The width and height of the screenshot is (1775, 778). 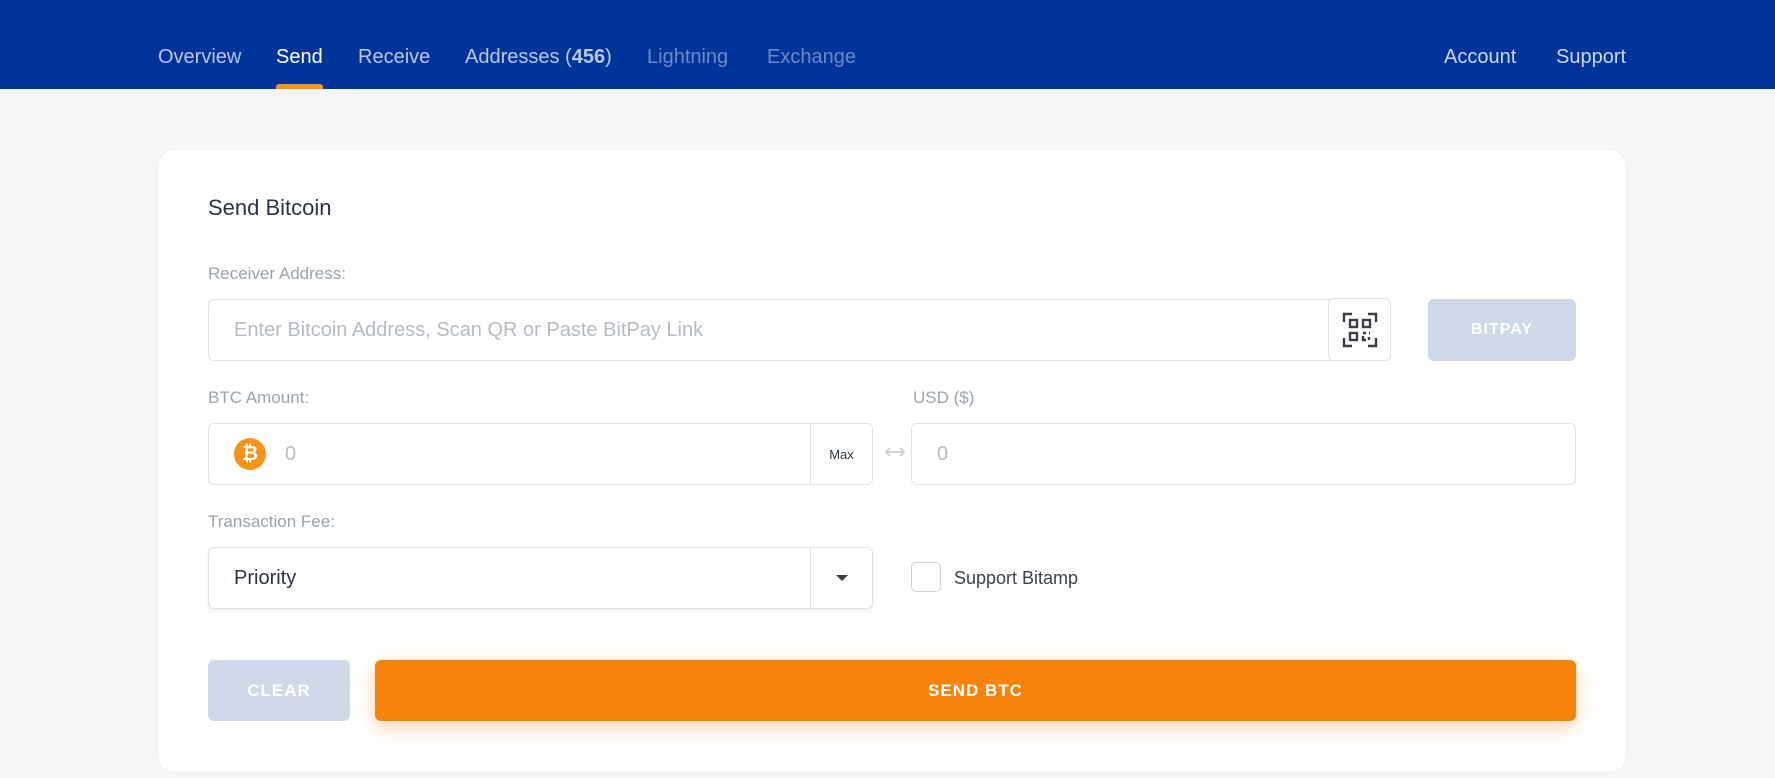 I want to click on nav-addresses-suffix: ), so click(x=608, y=57).